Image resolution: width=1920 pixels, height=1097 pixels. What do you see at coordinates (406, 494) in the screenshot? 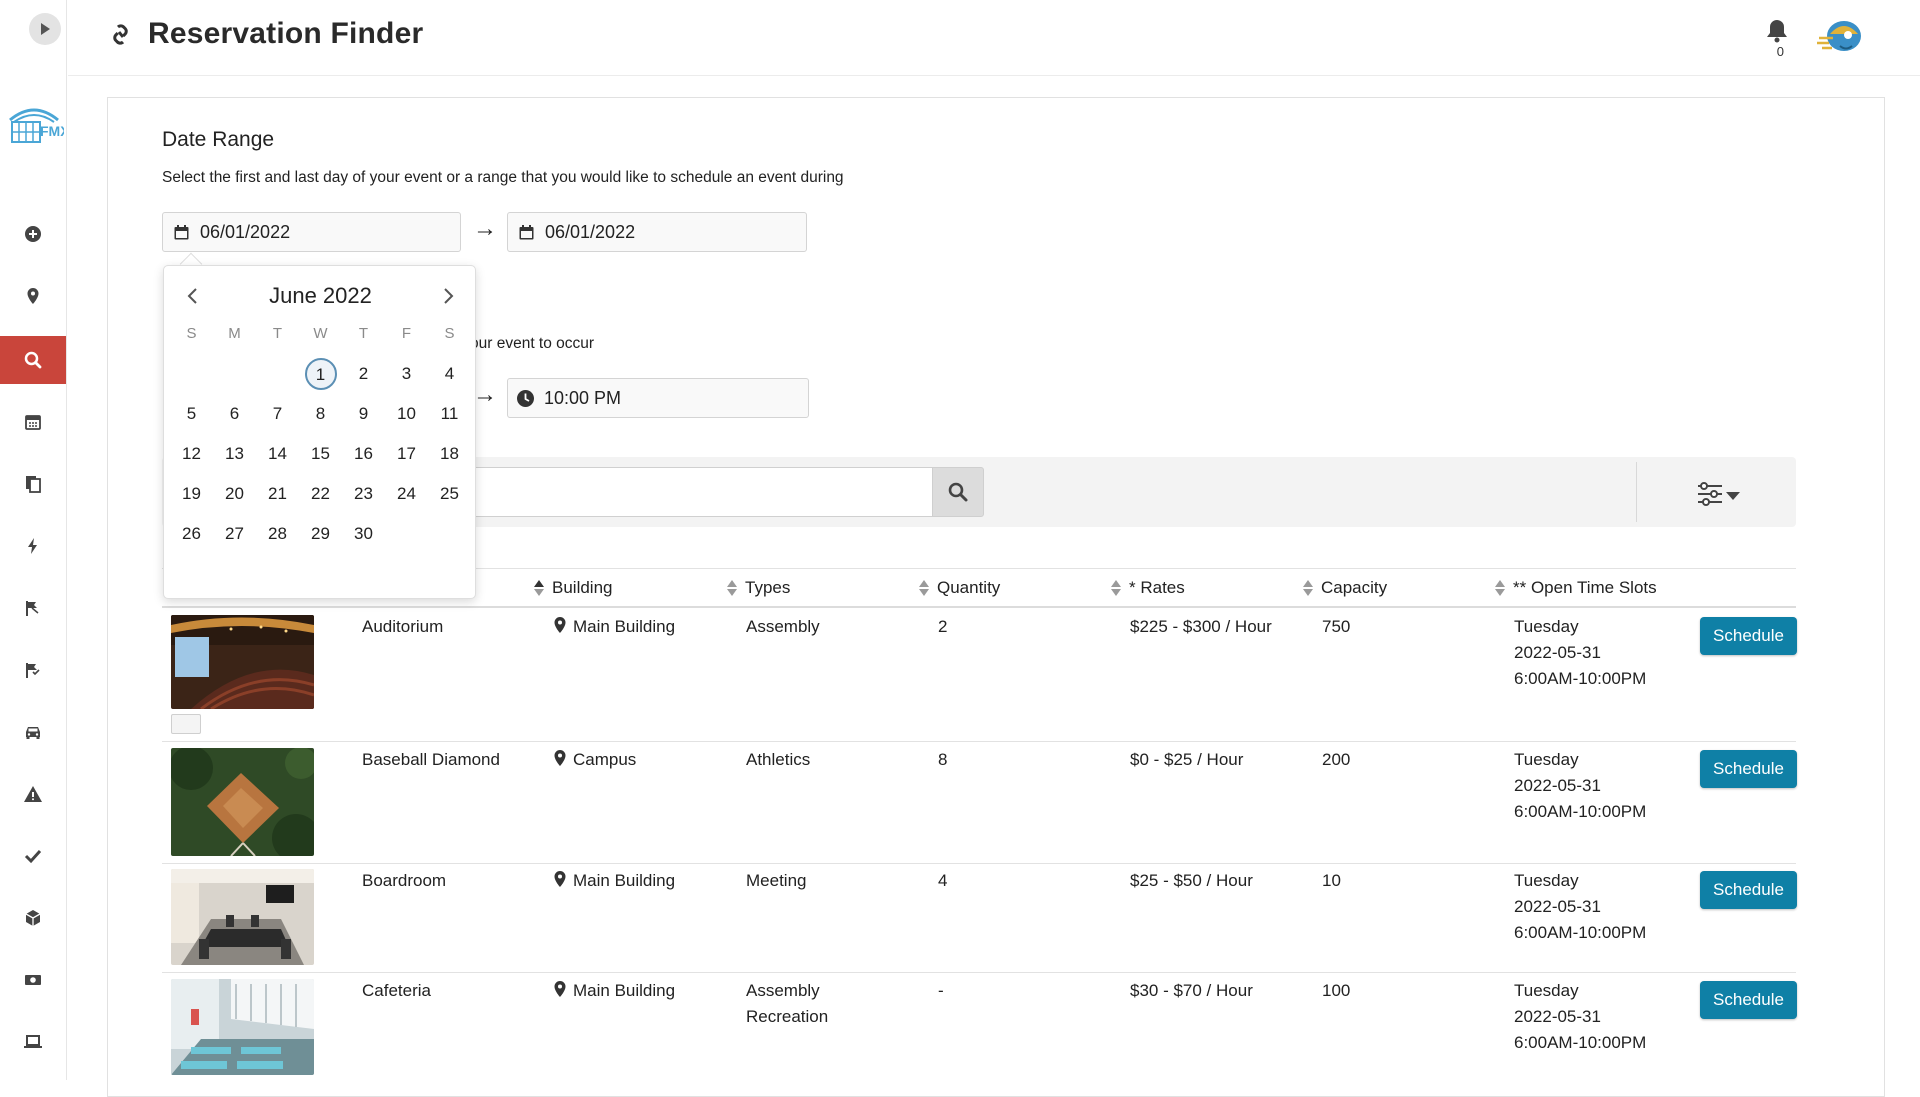
I see `calendar-day: 24` at bounding box center [406, 494].